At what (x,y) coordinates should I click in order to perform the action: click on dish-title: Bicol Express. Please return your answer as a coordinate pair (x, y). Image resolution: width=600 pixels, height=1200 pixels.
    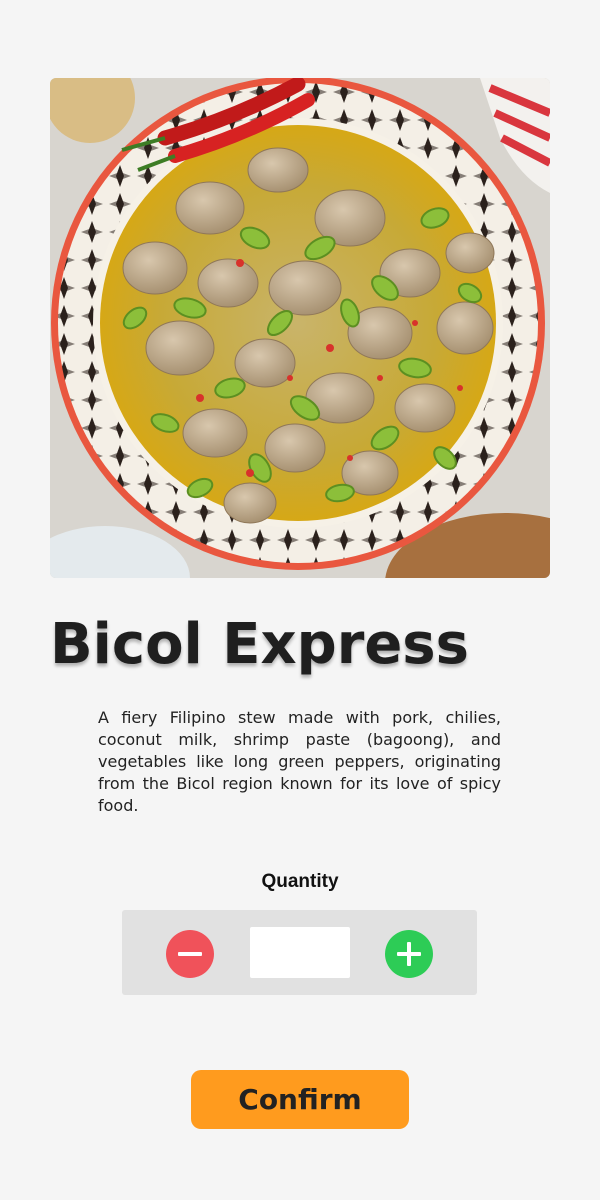
    Looking at the image, I should click on (259, 644).